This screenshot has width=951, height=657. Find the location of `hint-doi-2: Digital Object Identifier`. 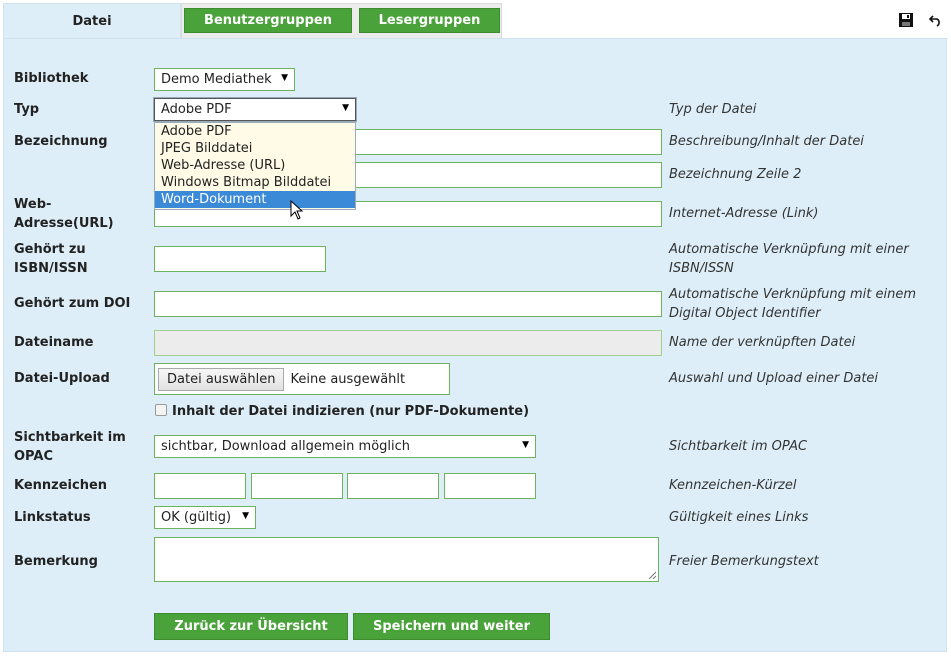

hint-doi-2: Digital Object Identifier is located at coordinates (745, 313).